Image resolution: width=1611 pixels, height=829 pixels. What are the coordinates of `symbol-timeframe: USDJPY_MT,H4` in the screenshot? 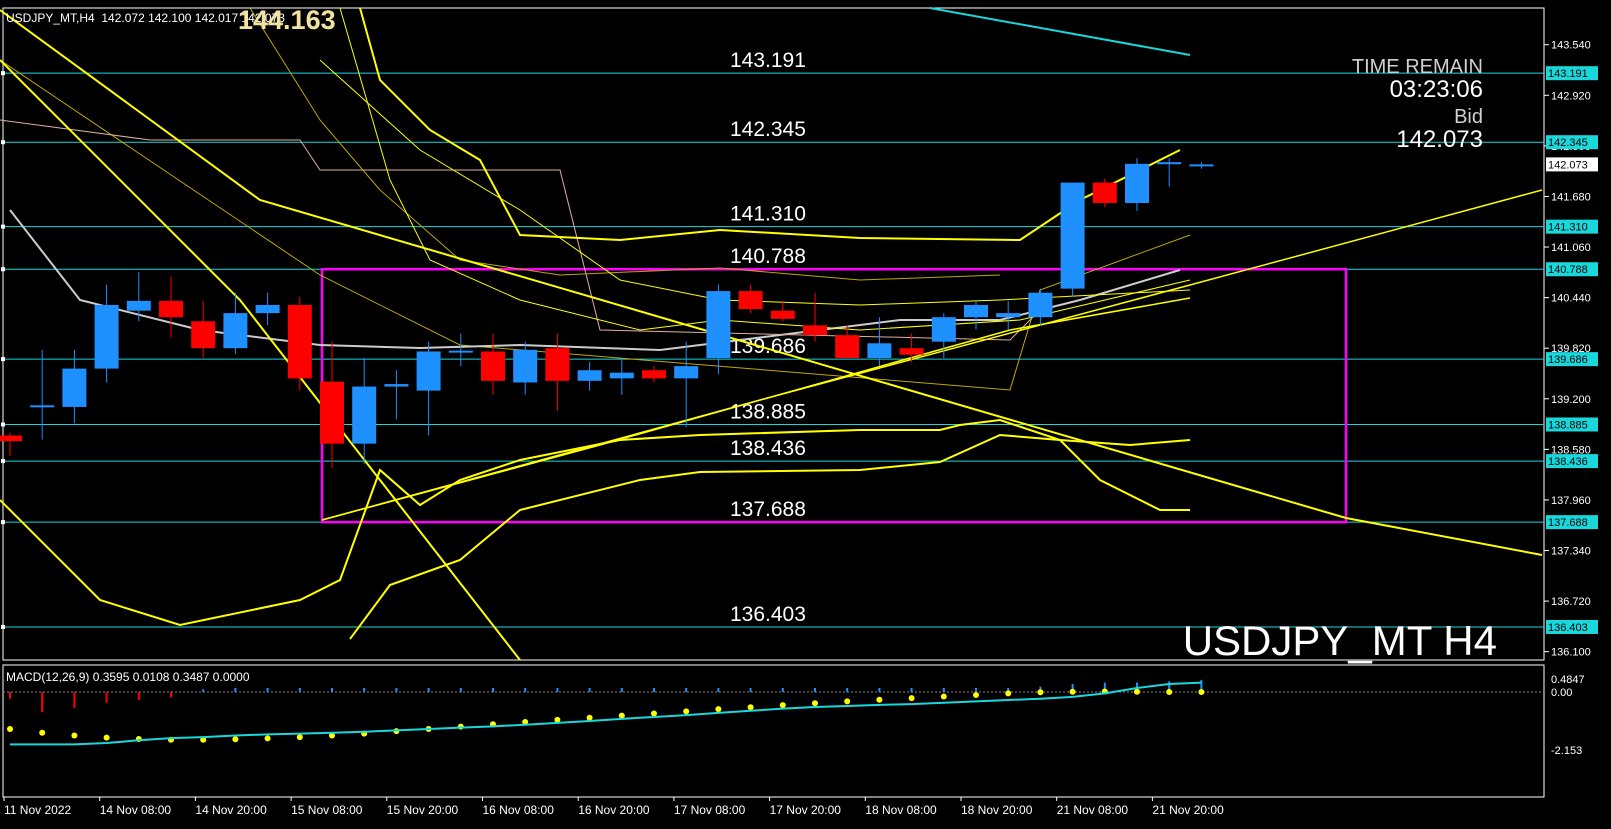 It's located at (50, 18).